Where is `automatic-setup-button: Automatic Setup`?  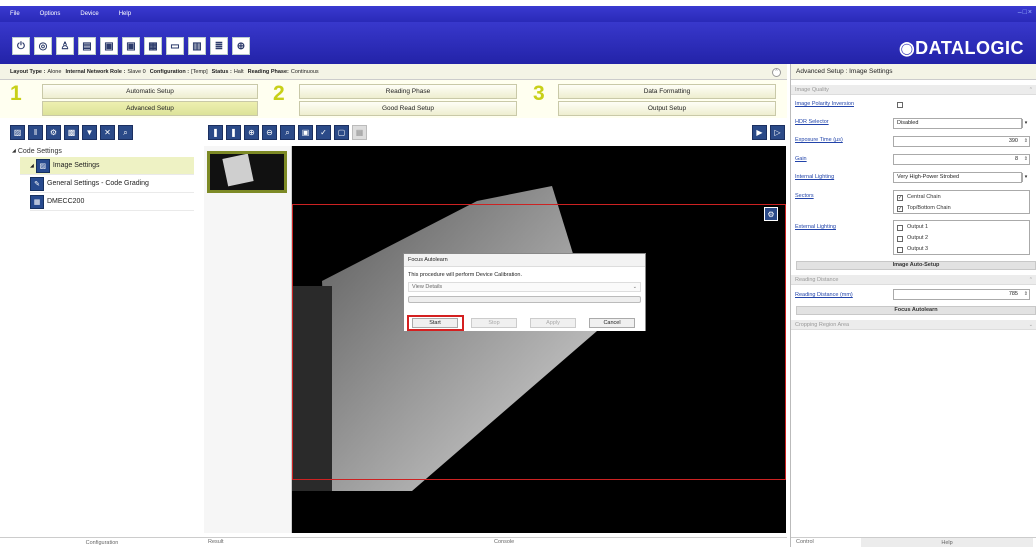
automatic-setup-button: Automatic Setup is located at coordinates (150, 91).